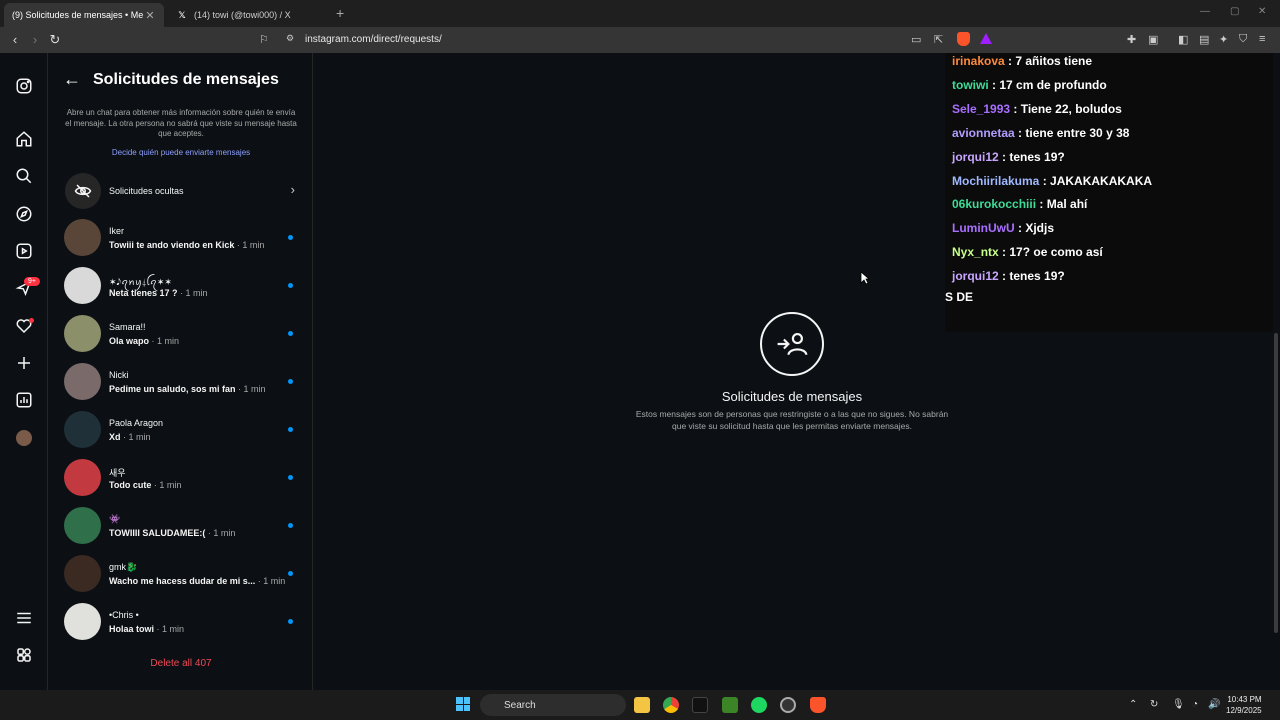 The image size is (1280, 720). I want to click on more-menu-icon, so click(24, 618).